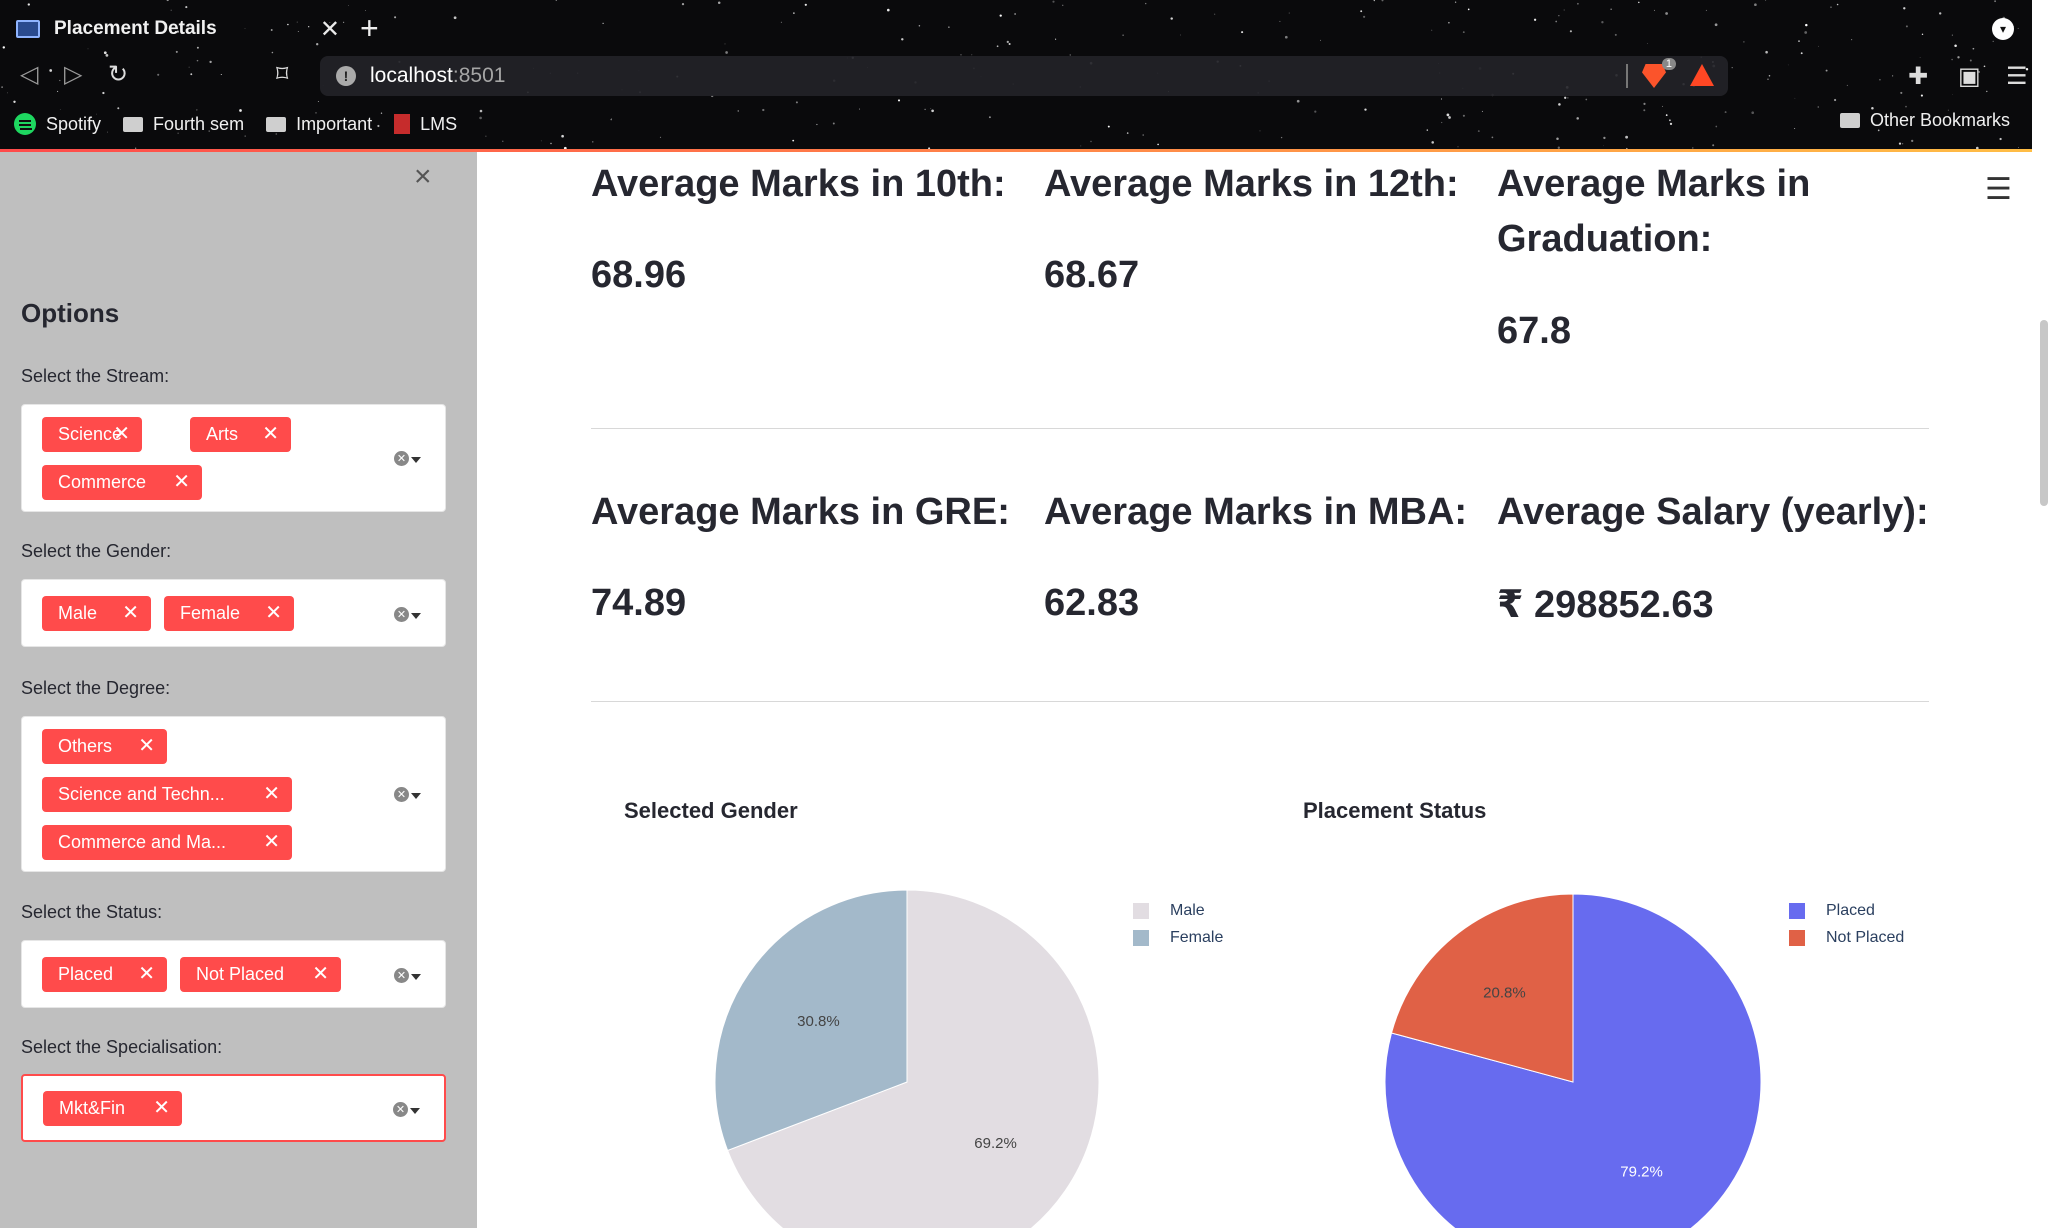  Describe the element at coordinates (1918, 76) in the screenshot. I see `extensions-icon: ✚` at that location.